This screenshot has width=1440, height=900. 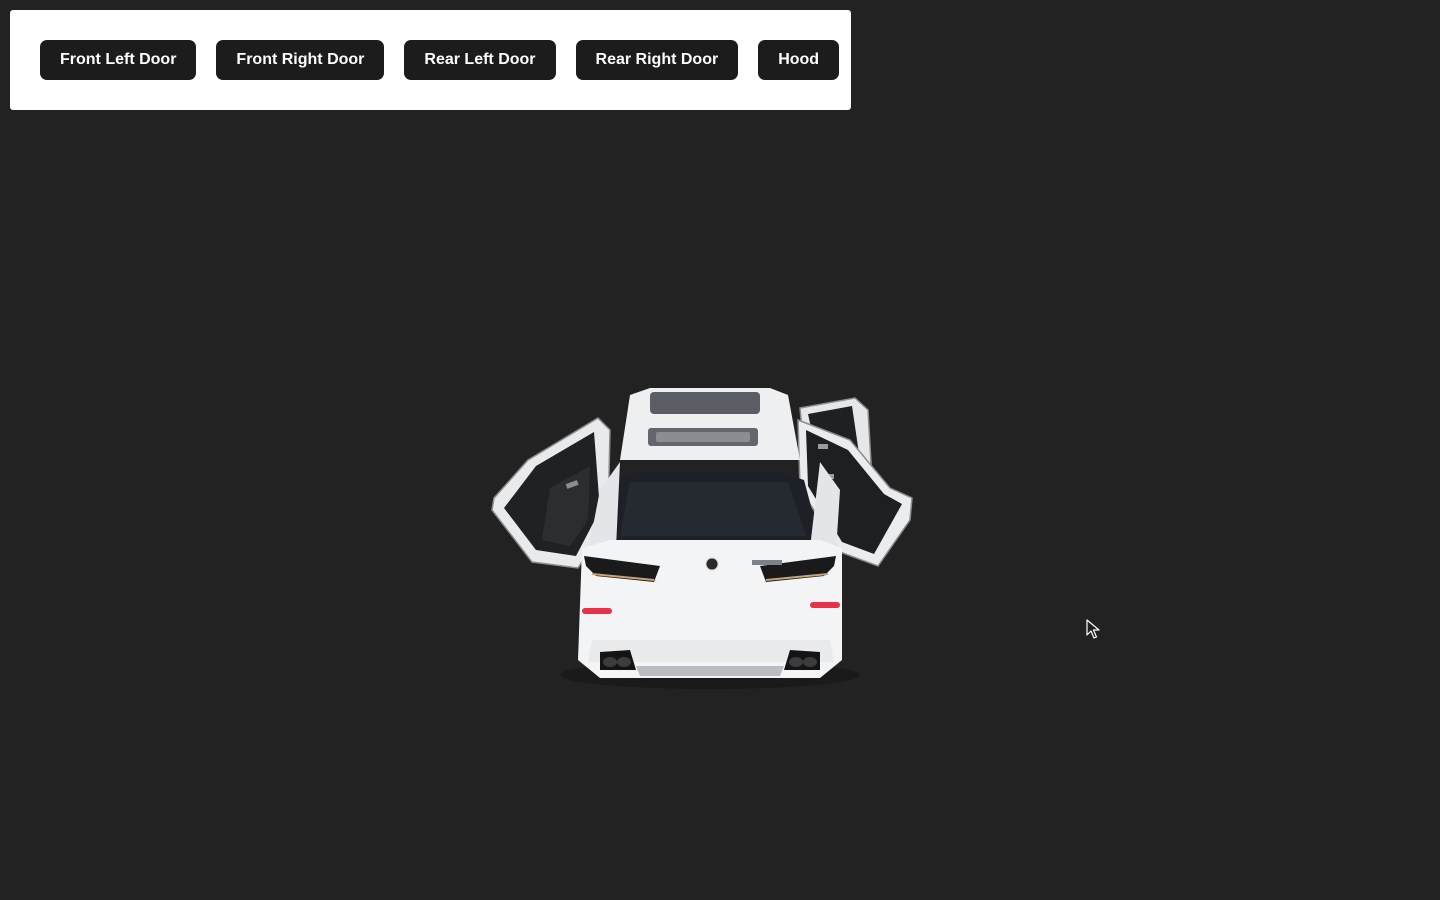 What do you see at coordinates (480, 60) in the screenshot?
I see `rear-left-door-button: Rear Left Door` at bounding box center [480, 60].